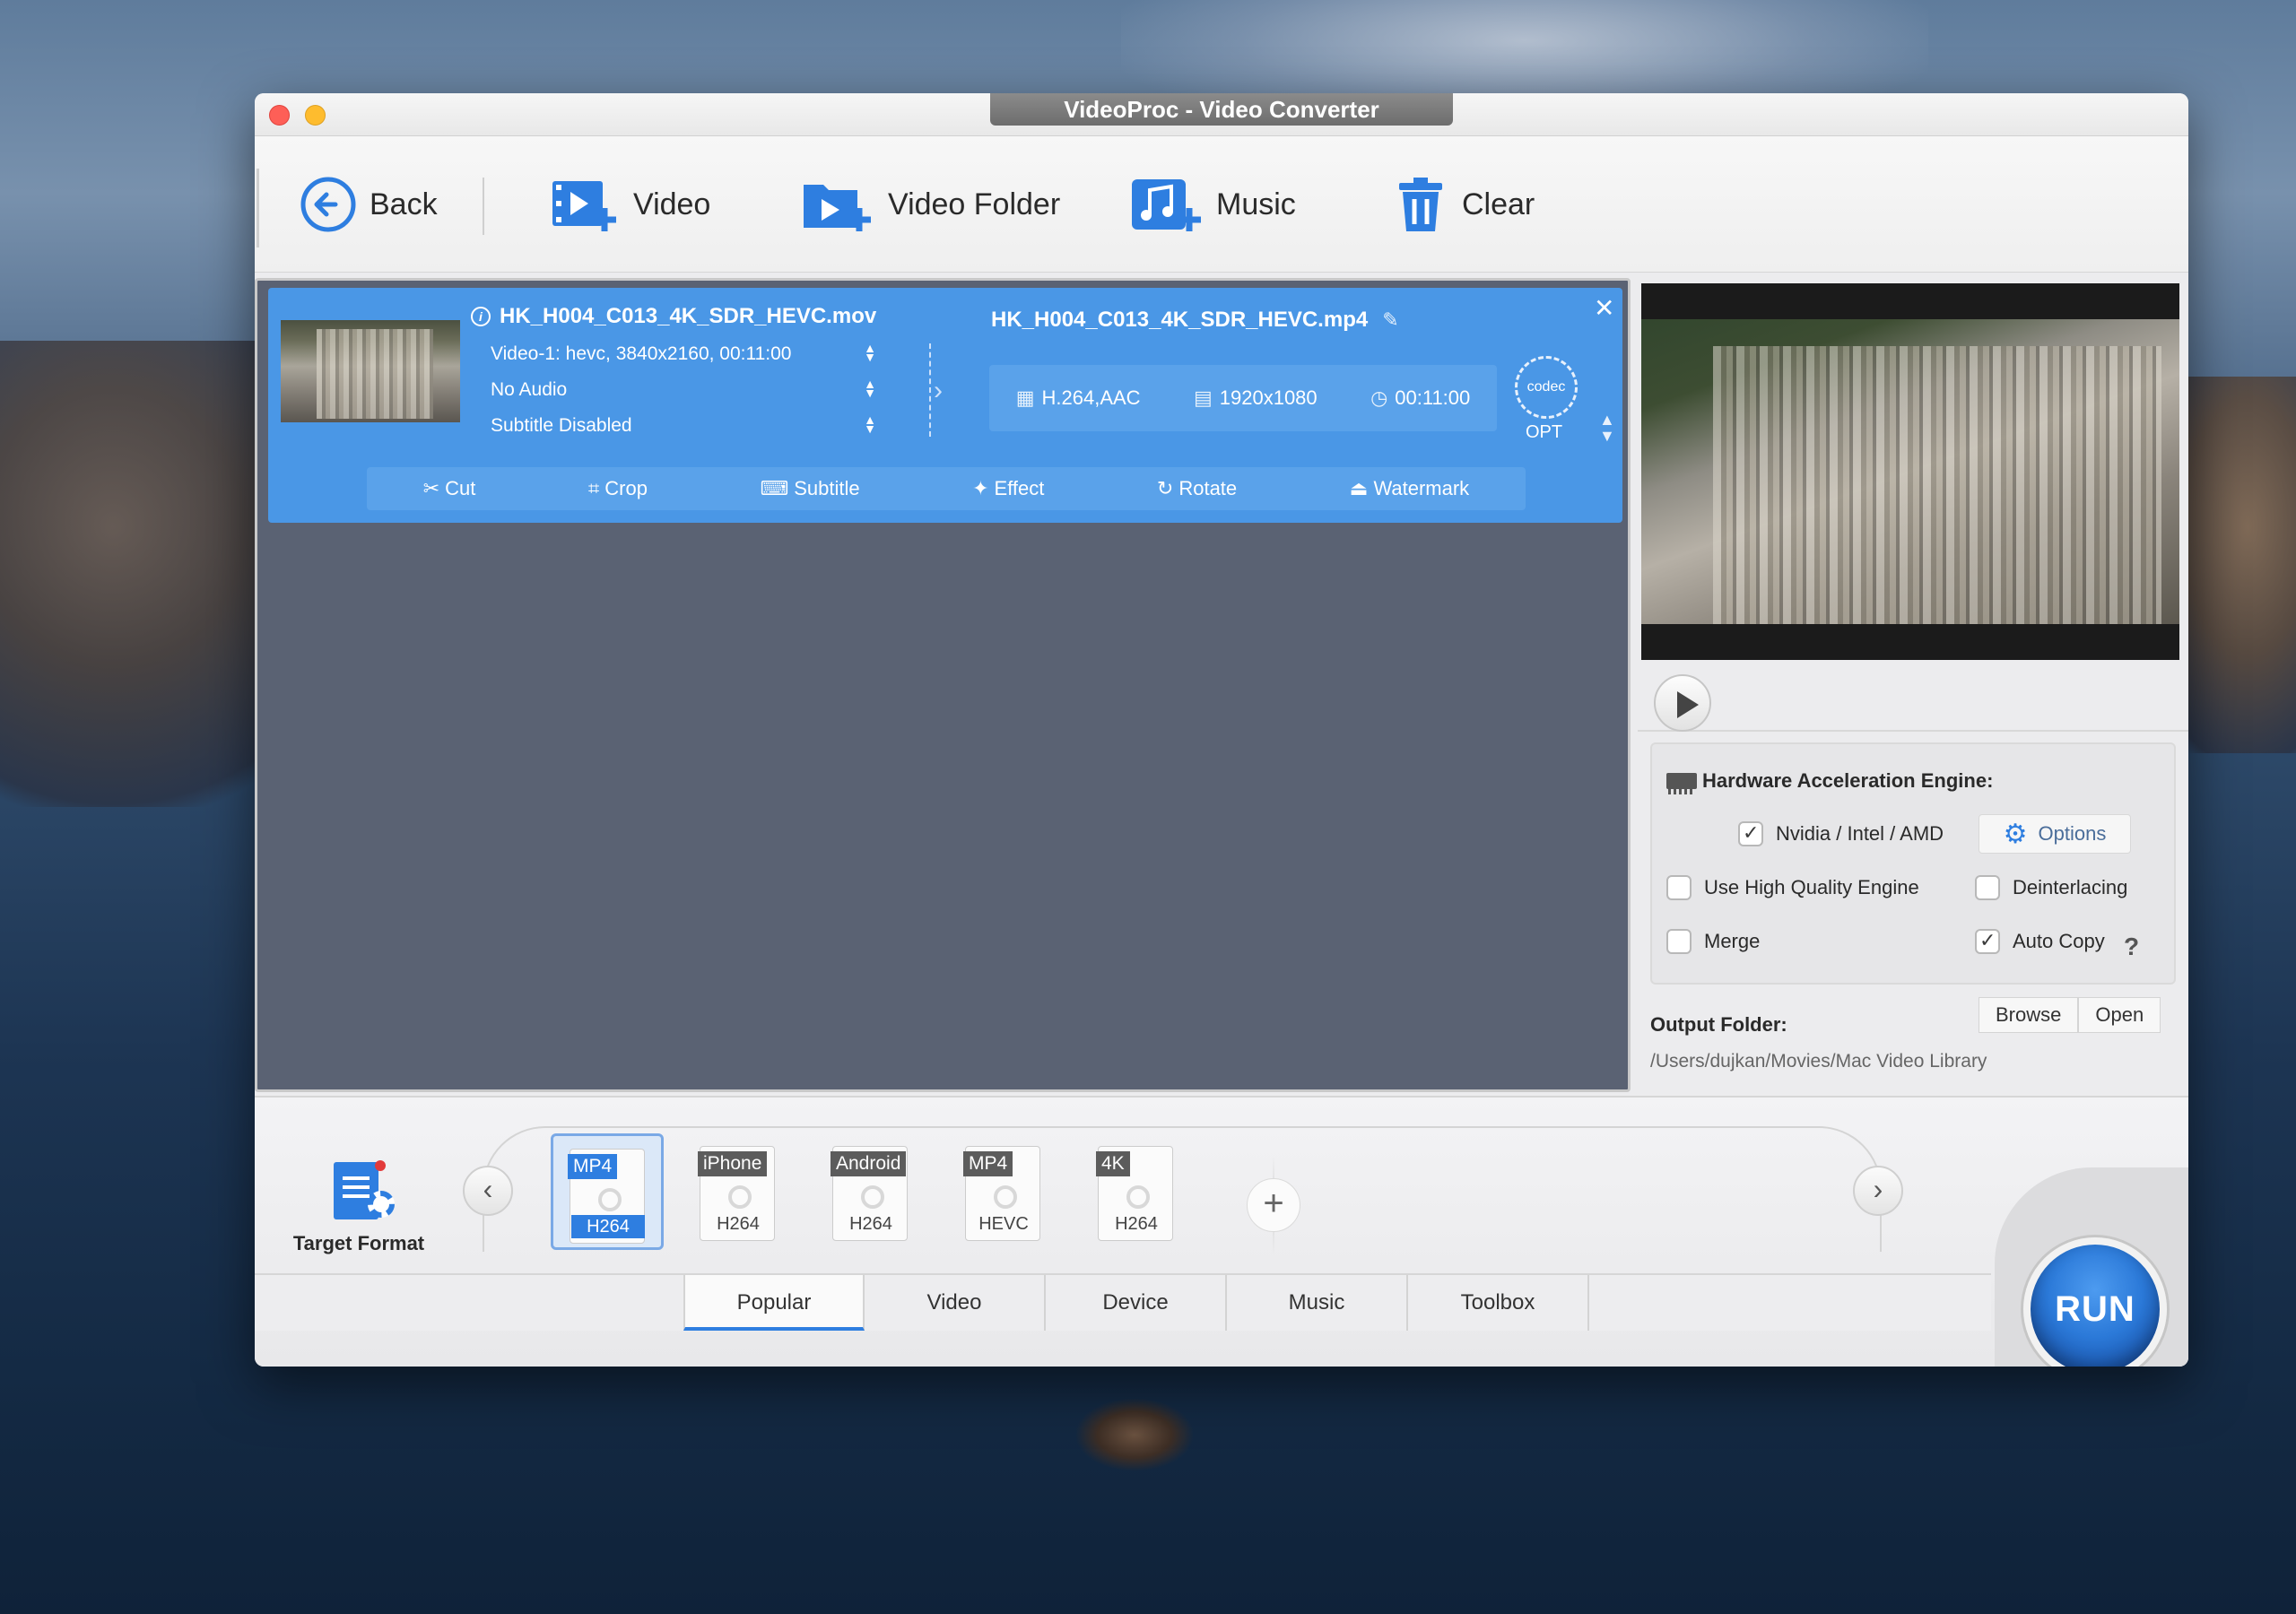 The width and height of the screenshot is (2296, 1614). What do you see at coordinates (1197, 489) in the screenshot?
I see `rotate-button: ↻ Rotate` at bounding box center [1197, 489].